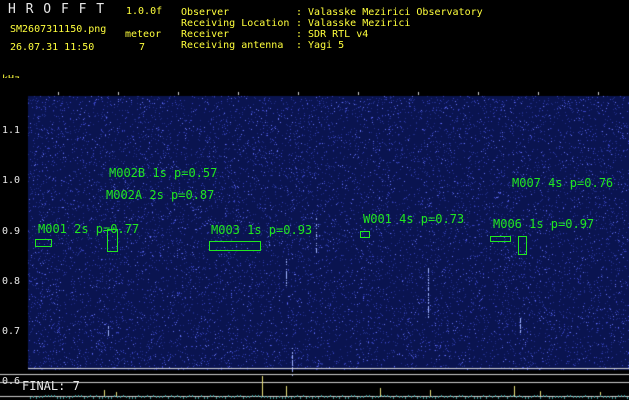  I want to click on y-tick-label: 0.8, so click(11, 281).